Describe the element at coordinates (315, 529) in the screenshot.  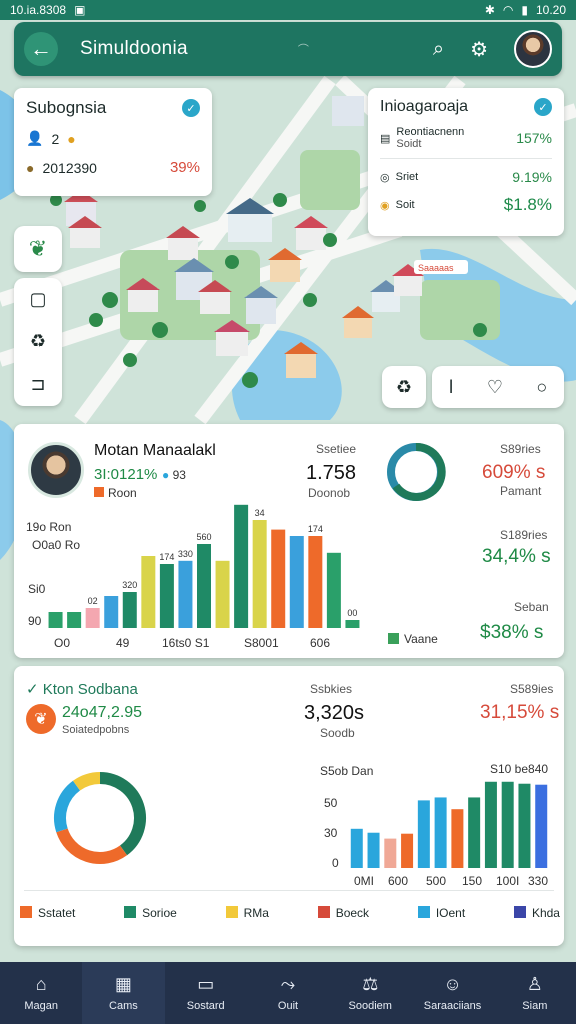
I see `bar-data-label: 174` at that location.